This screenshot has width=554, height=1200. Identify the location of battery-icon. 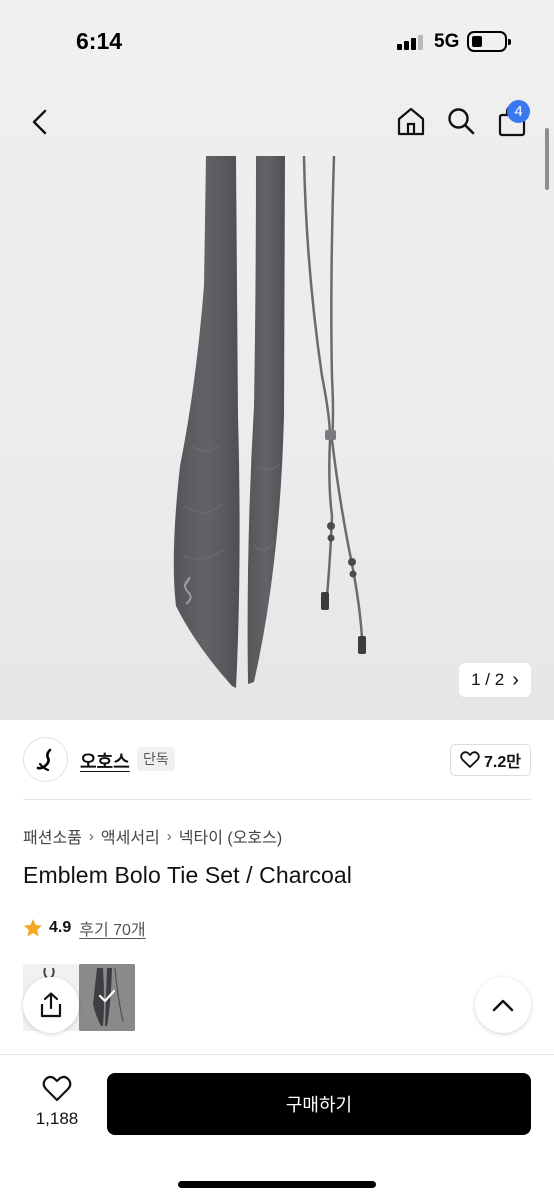
(489, 41).